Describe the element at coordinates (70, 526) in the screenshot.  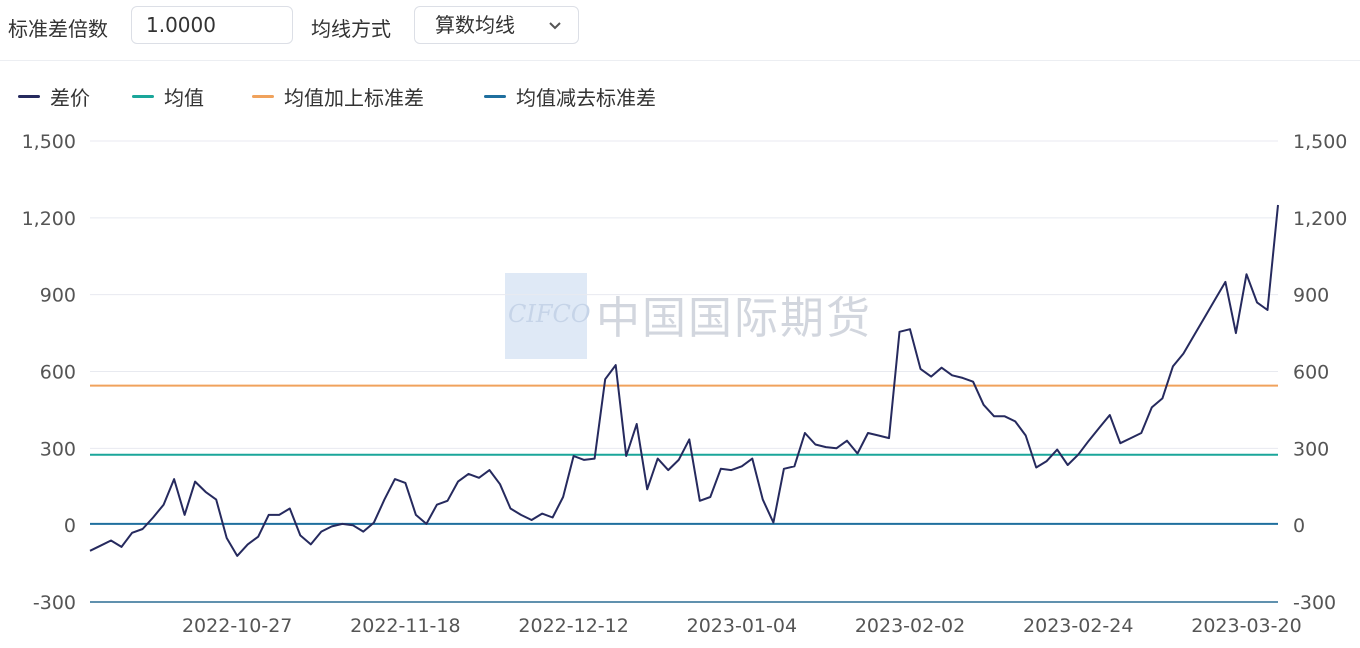
I see `y-tick-label-left: 0` at that location.